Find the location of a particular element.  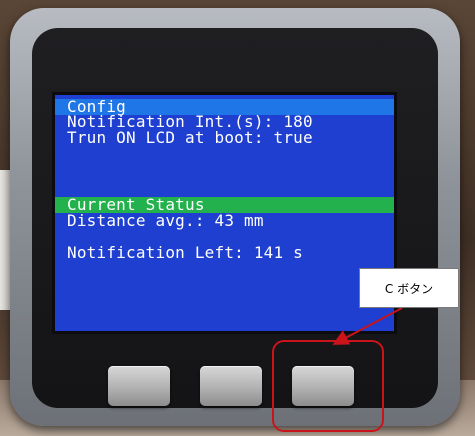

callout-label: C ボタン is located at coordinates (409, 288).